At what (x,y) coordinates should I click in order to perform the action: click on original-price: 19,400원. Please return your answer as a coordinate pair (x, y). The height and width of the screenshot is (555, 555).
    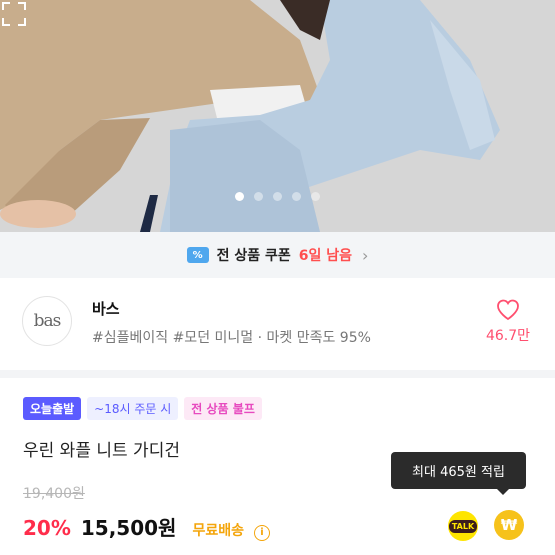
    Looking at the image, I should click on (54, 494).